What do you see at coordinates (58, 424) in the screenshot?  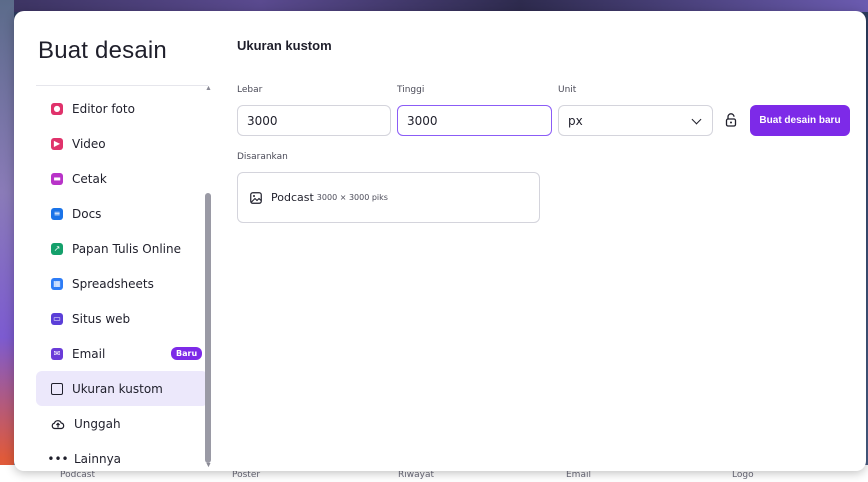 I see `upload-icon` at bounding box center [58, 424].